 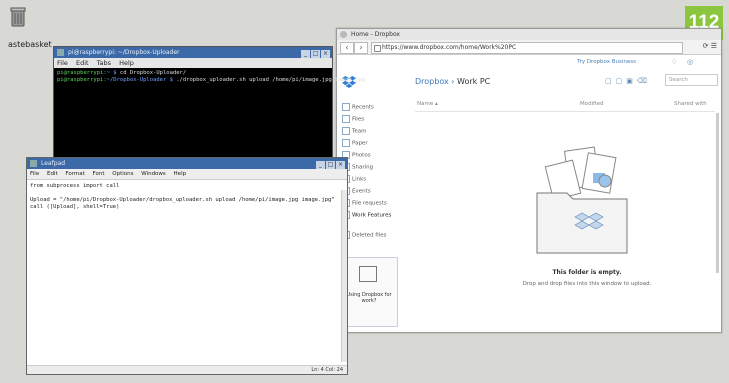 What do you see at coordinates (75, 186) in the screenshot?
I see `code-line: from subprocess import call` at bounding box center [75, 186].